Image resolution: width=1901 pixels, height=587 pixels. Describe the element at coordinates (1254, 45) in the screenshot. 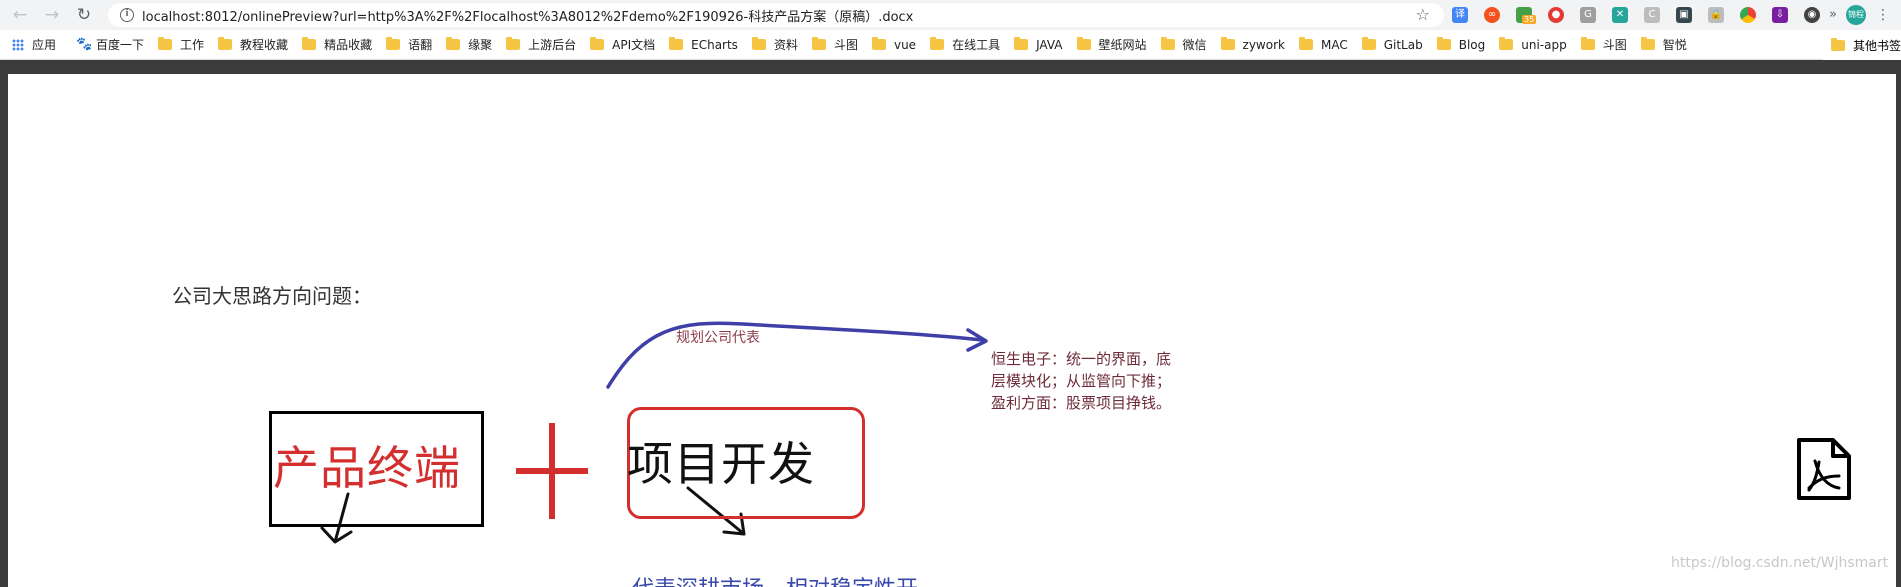

I see `bookmark-folder: zywork` at that location.